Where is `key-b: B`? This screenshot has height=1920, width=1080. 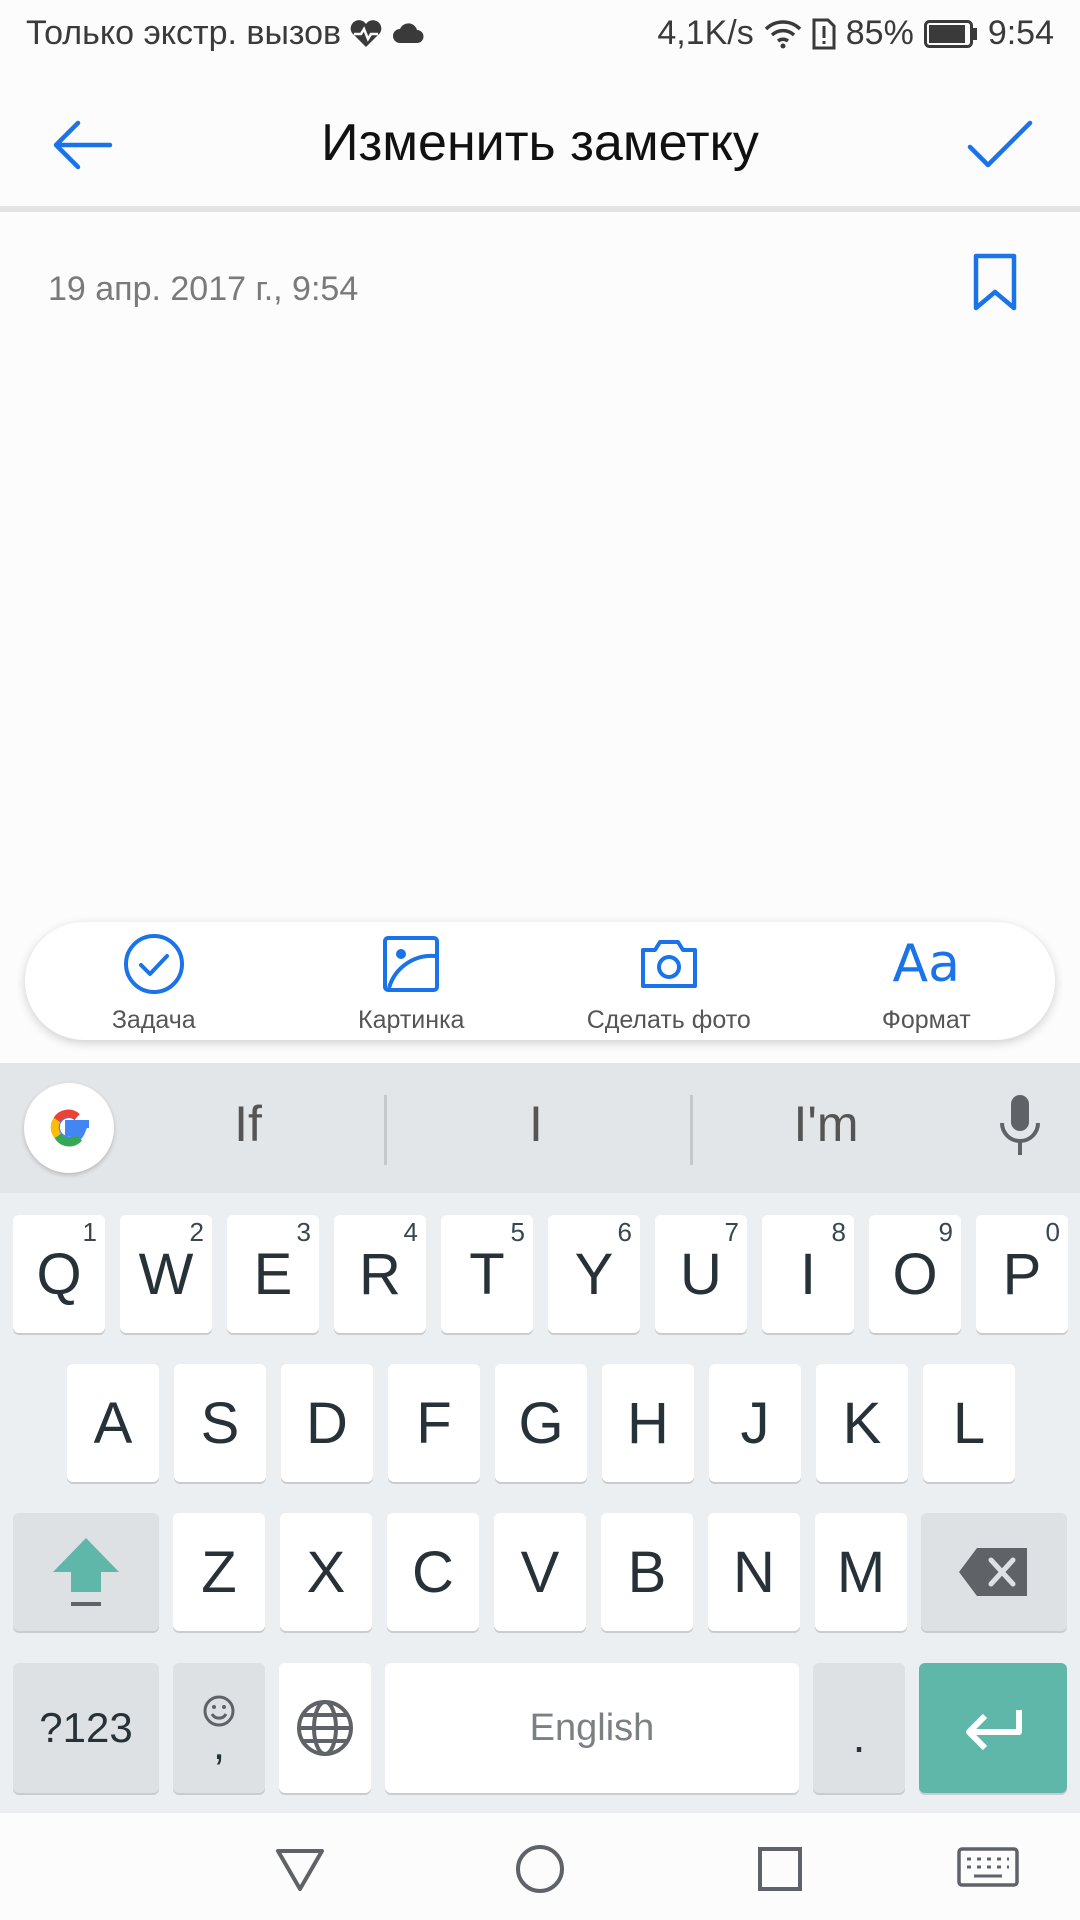 key-b: B is located at coordinates (647, 1572).